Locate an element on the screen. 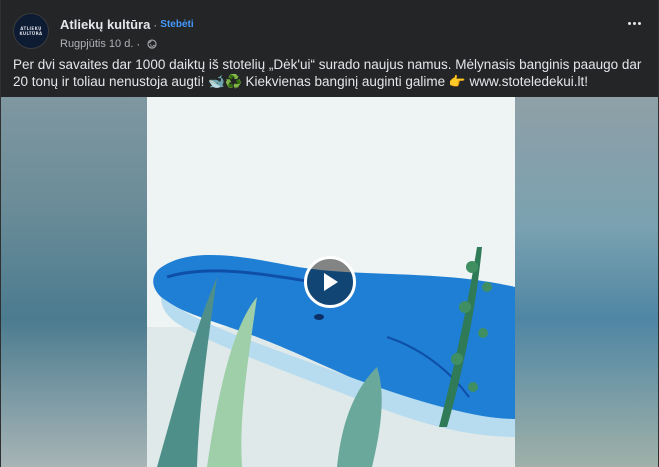 The height and width of the screenshot is (467, 659). play-icon is located at coordinates (330, 282).